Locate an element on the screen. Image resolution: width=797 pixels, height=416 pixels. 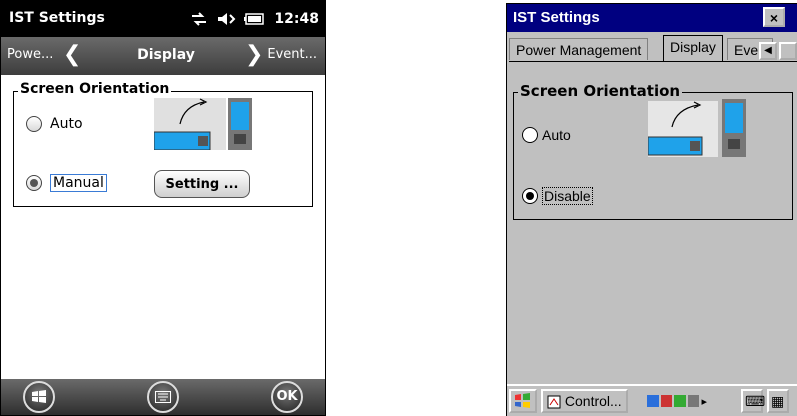
network-icon is located at coordinates (653, 401).